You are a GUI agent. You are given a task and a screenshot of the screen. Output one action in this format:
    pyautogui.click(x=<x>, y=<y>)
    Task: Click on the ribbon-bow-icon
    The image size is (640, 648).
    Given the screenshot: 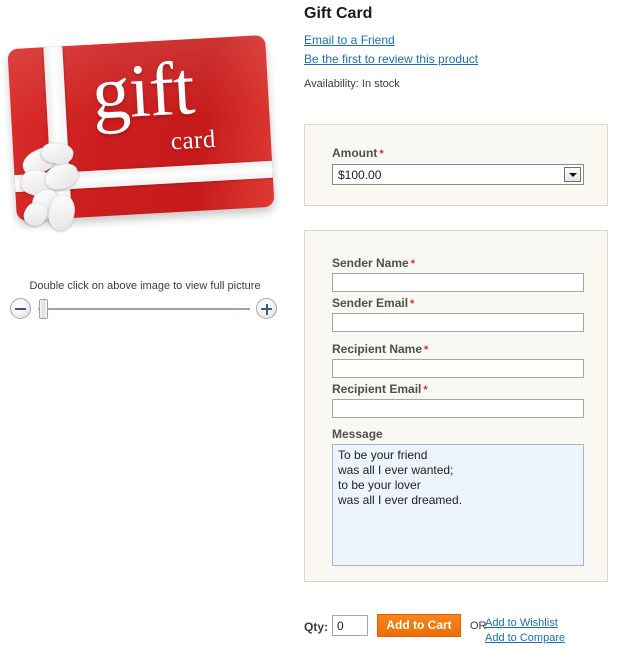 What is the action you would take?
    pyautogui.click(x=58, y=188)
    